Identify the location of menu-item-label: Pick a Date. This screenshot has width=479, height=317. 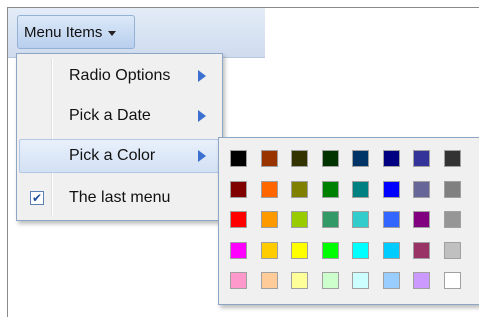
(110, 115).